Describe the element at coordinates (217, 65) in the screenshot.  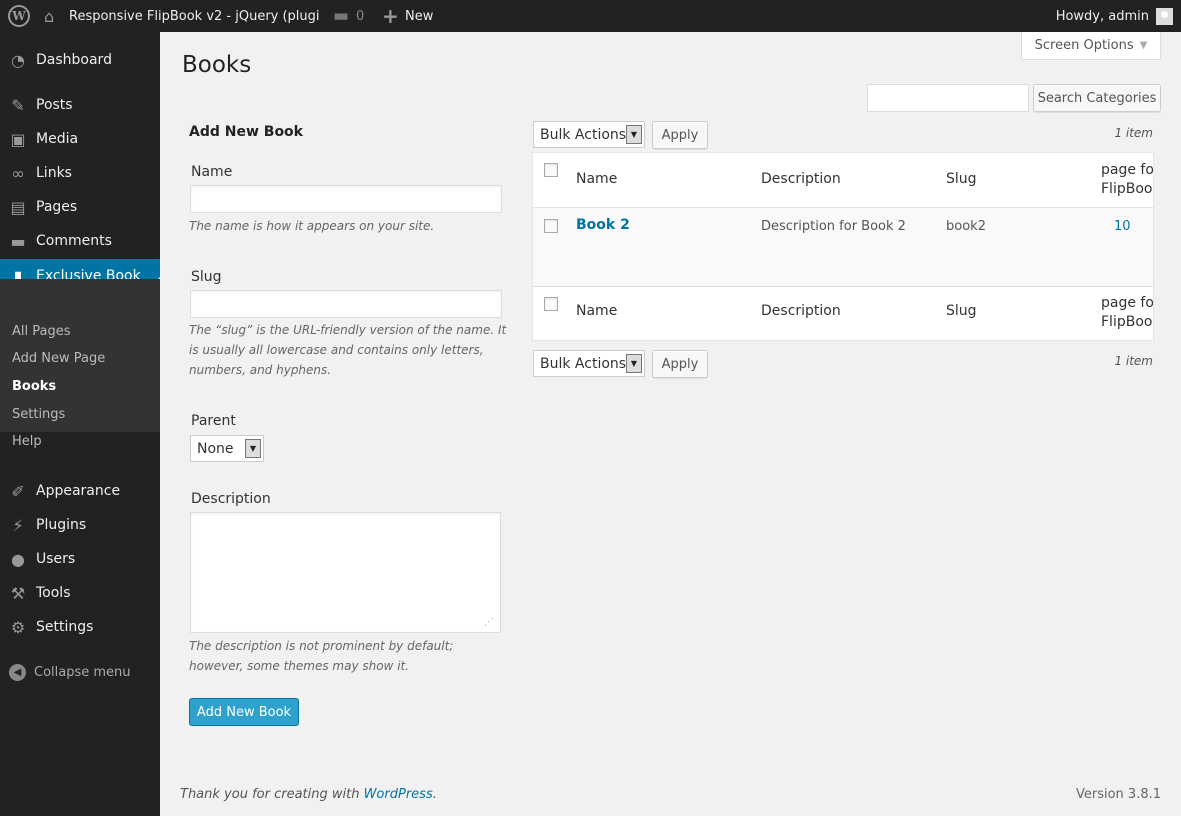
I see `page-title: Books` at that location.